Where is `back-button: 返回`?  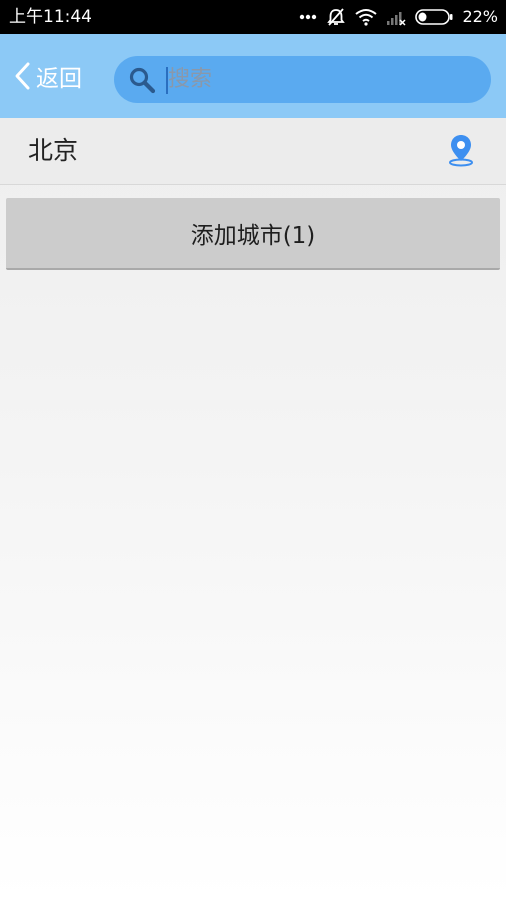 back-button: 返回 is located at coordinates (47, 76).